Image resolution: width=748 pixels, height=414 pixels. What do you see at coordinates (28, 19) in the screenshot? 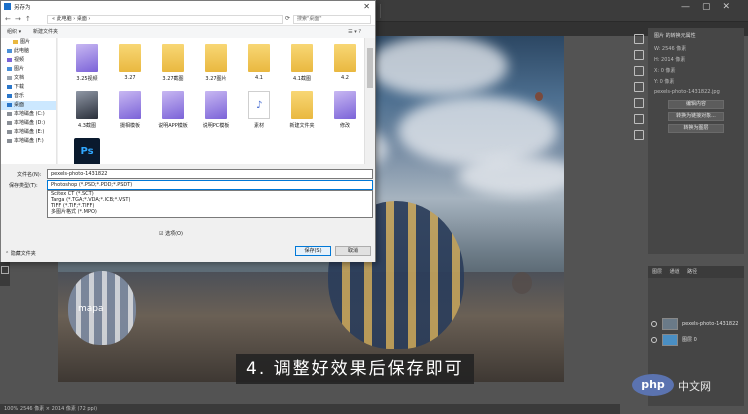
I see `up-icon: ↑` at bounding box center [28, 19].